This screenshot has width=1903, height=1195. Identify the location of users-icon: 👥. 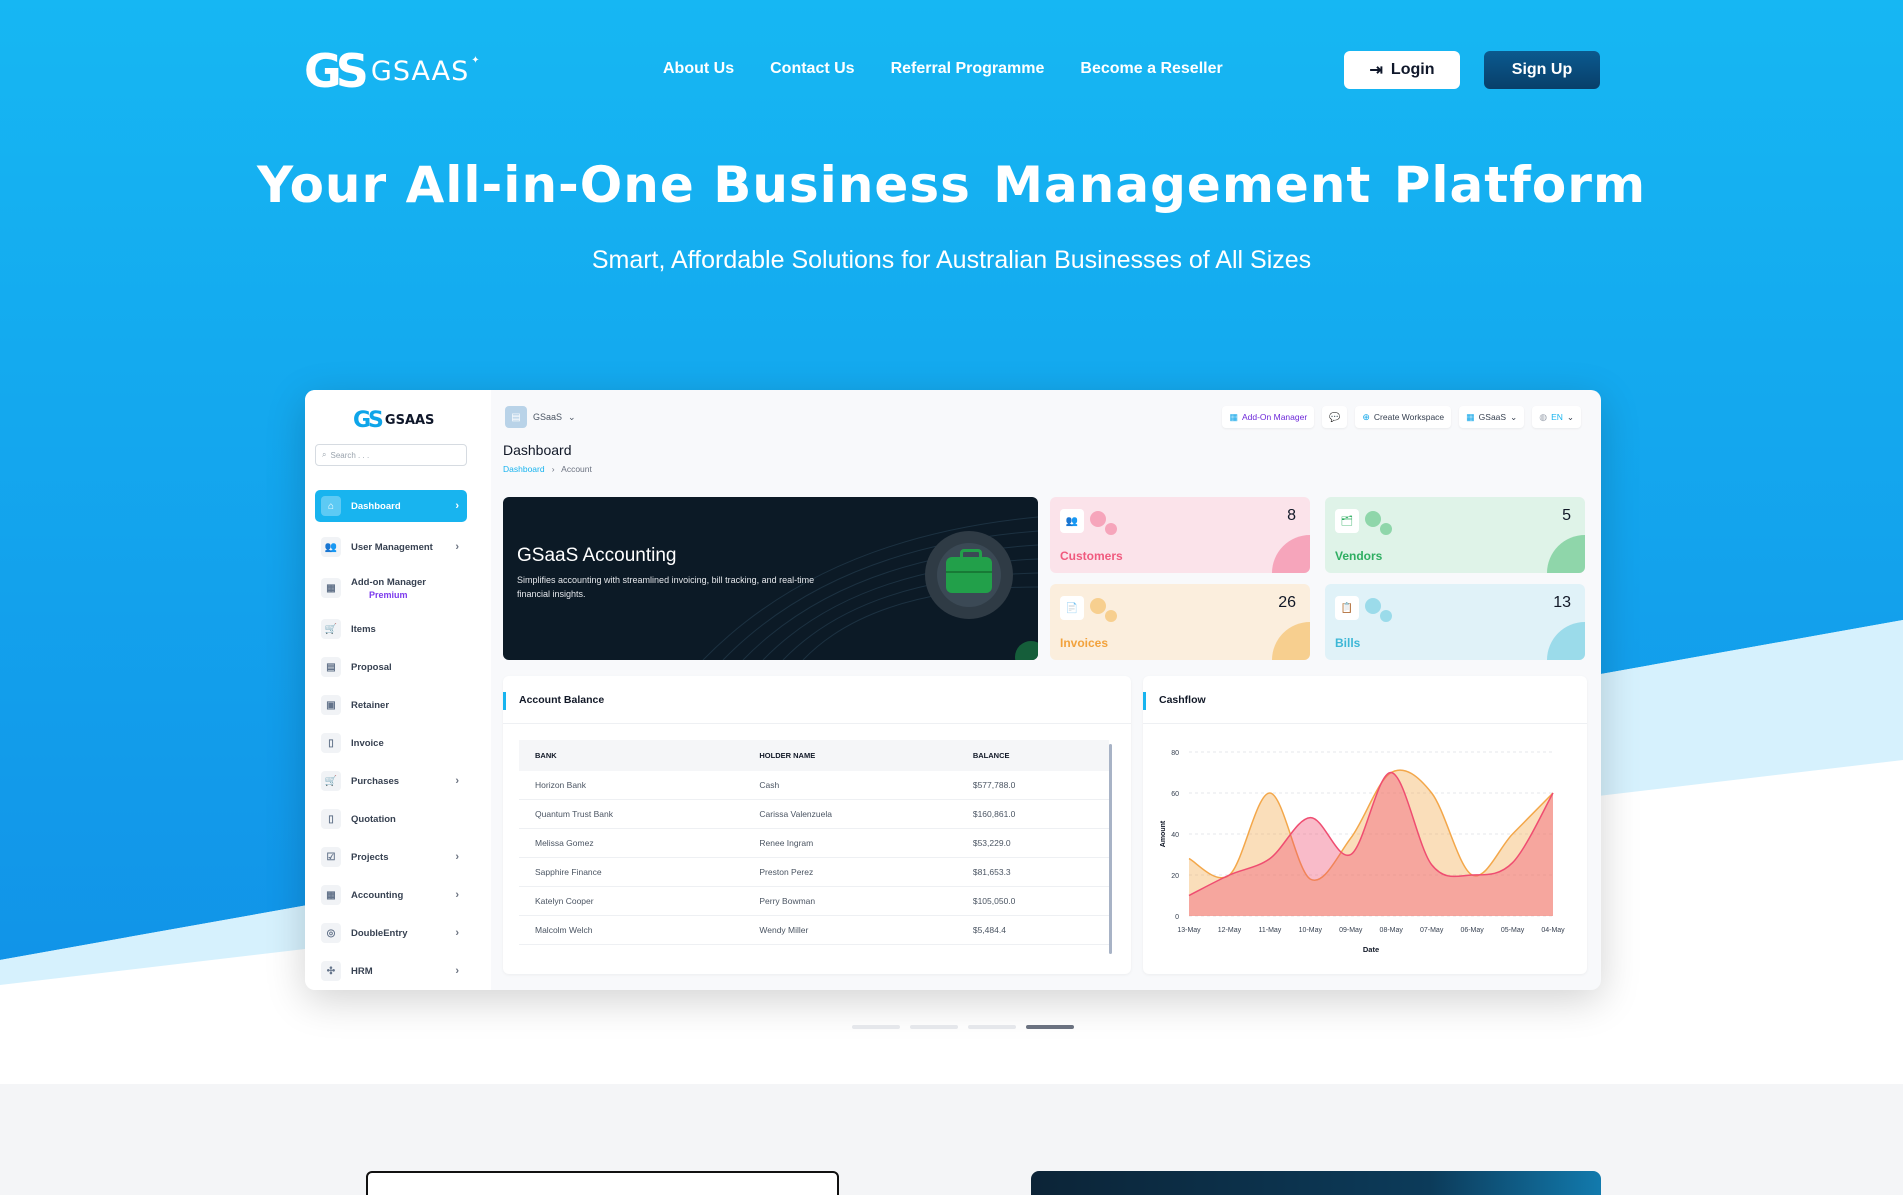
(1072, 521).